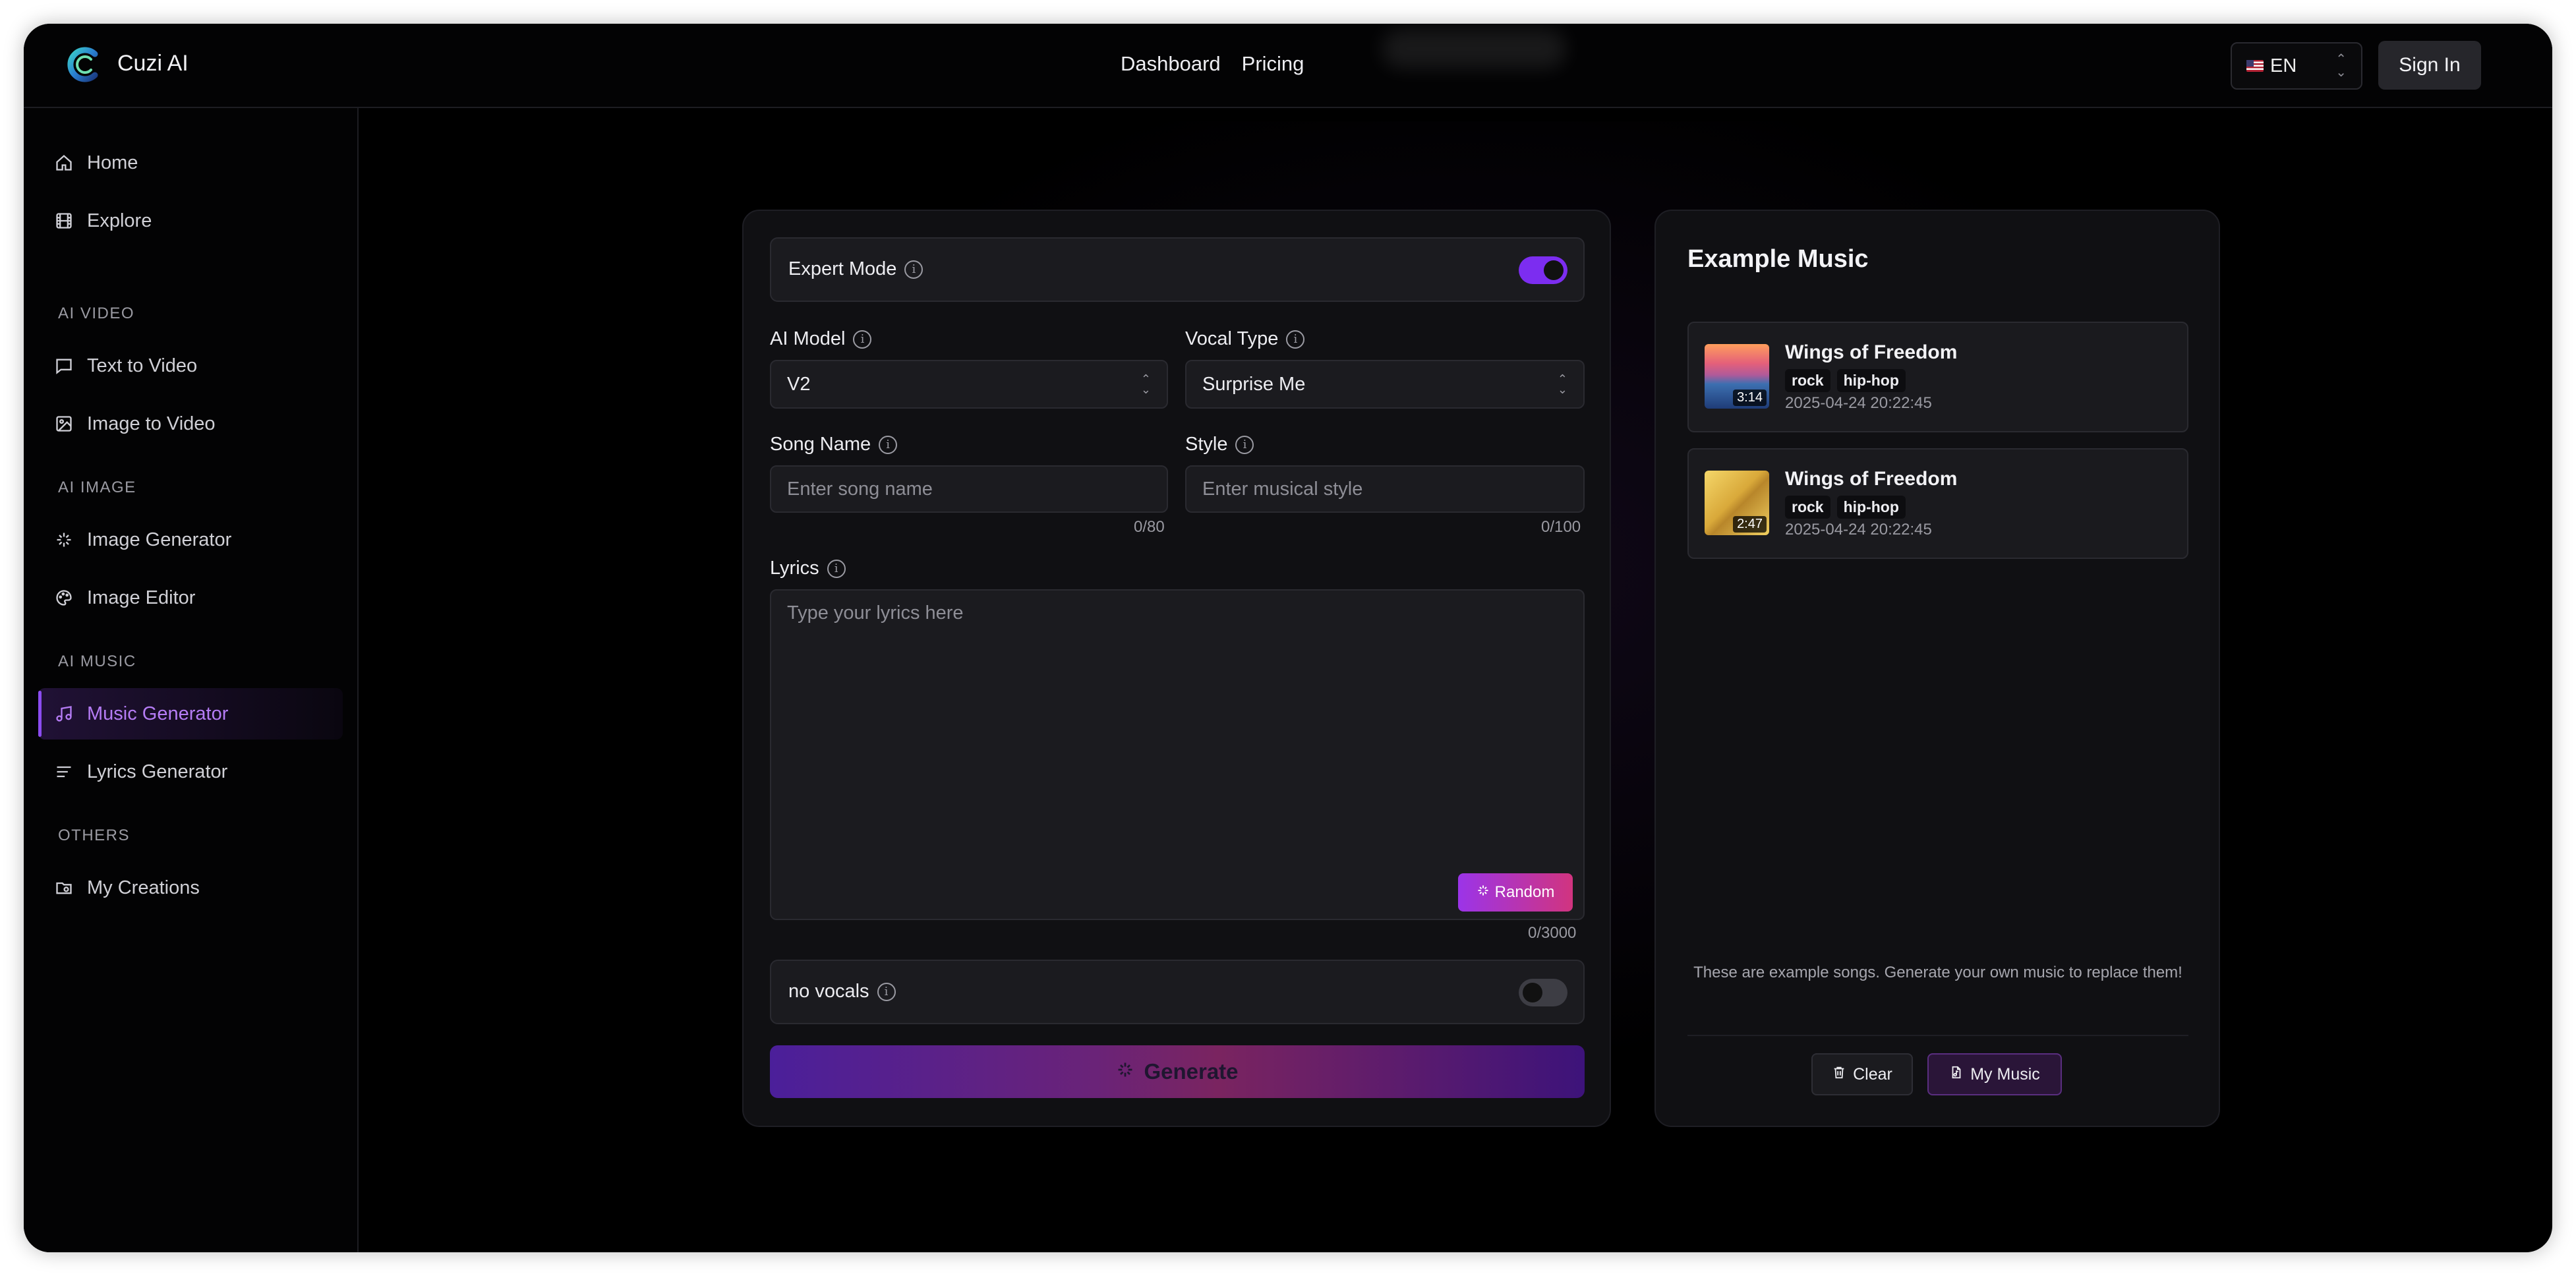 The width and height of the screenshot is (2576, 1276). Describe the element at coordinates (1858, 529) in the screenshot. I see `song-date: 2025-04-24 20:22:45` at that location.